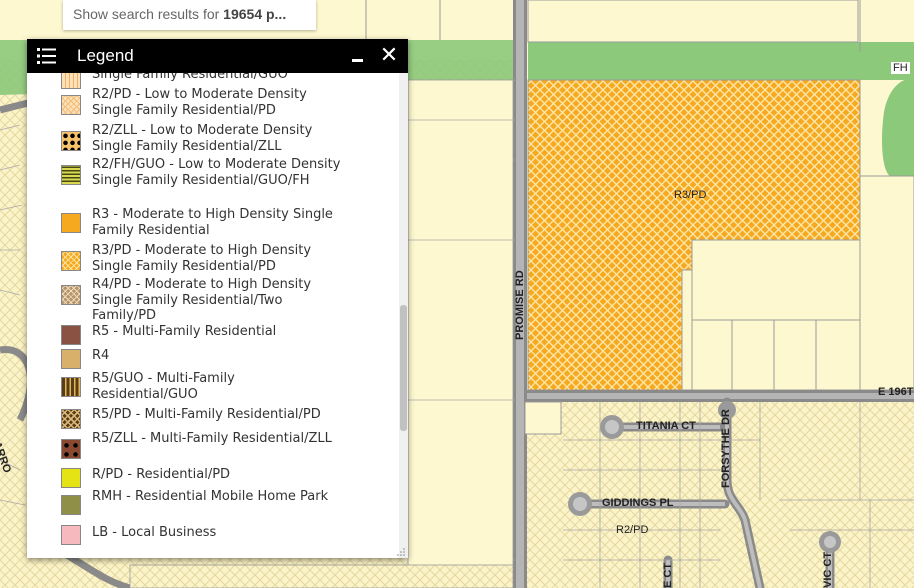 The image size is (914, 588). I want to click on legend-swatch-r5, so click(71, 335).